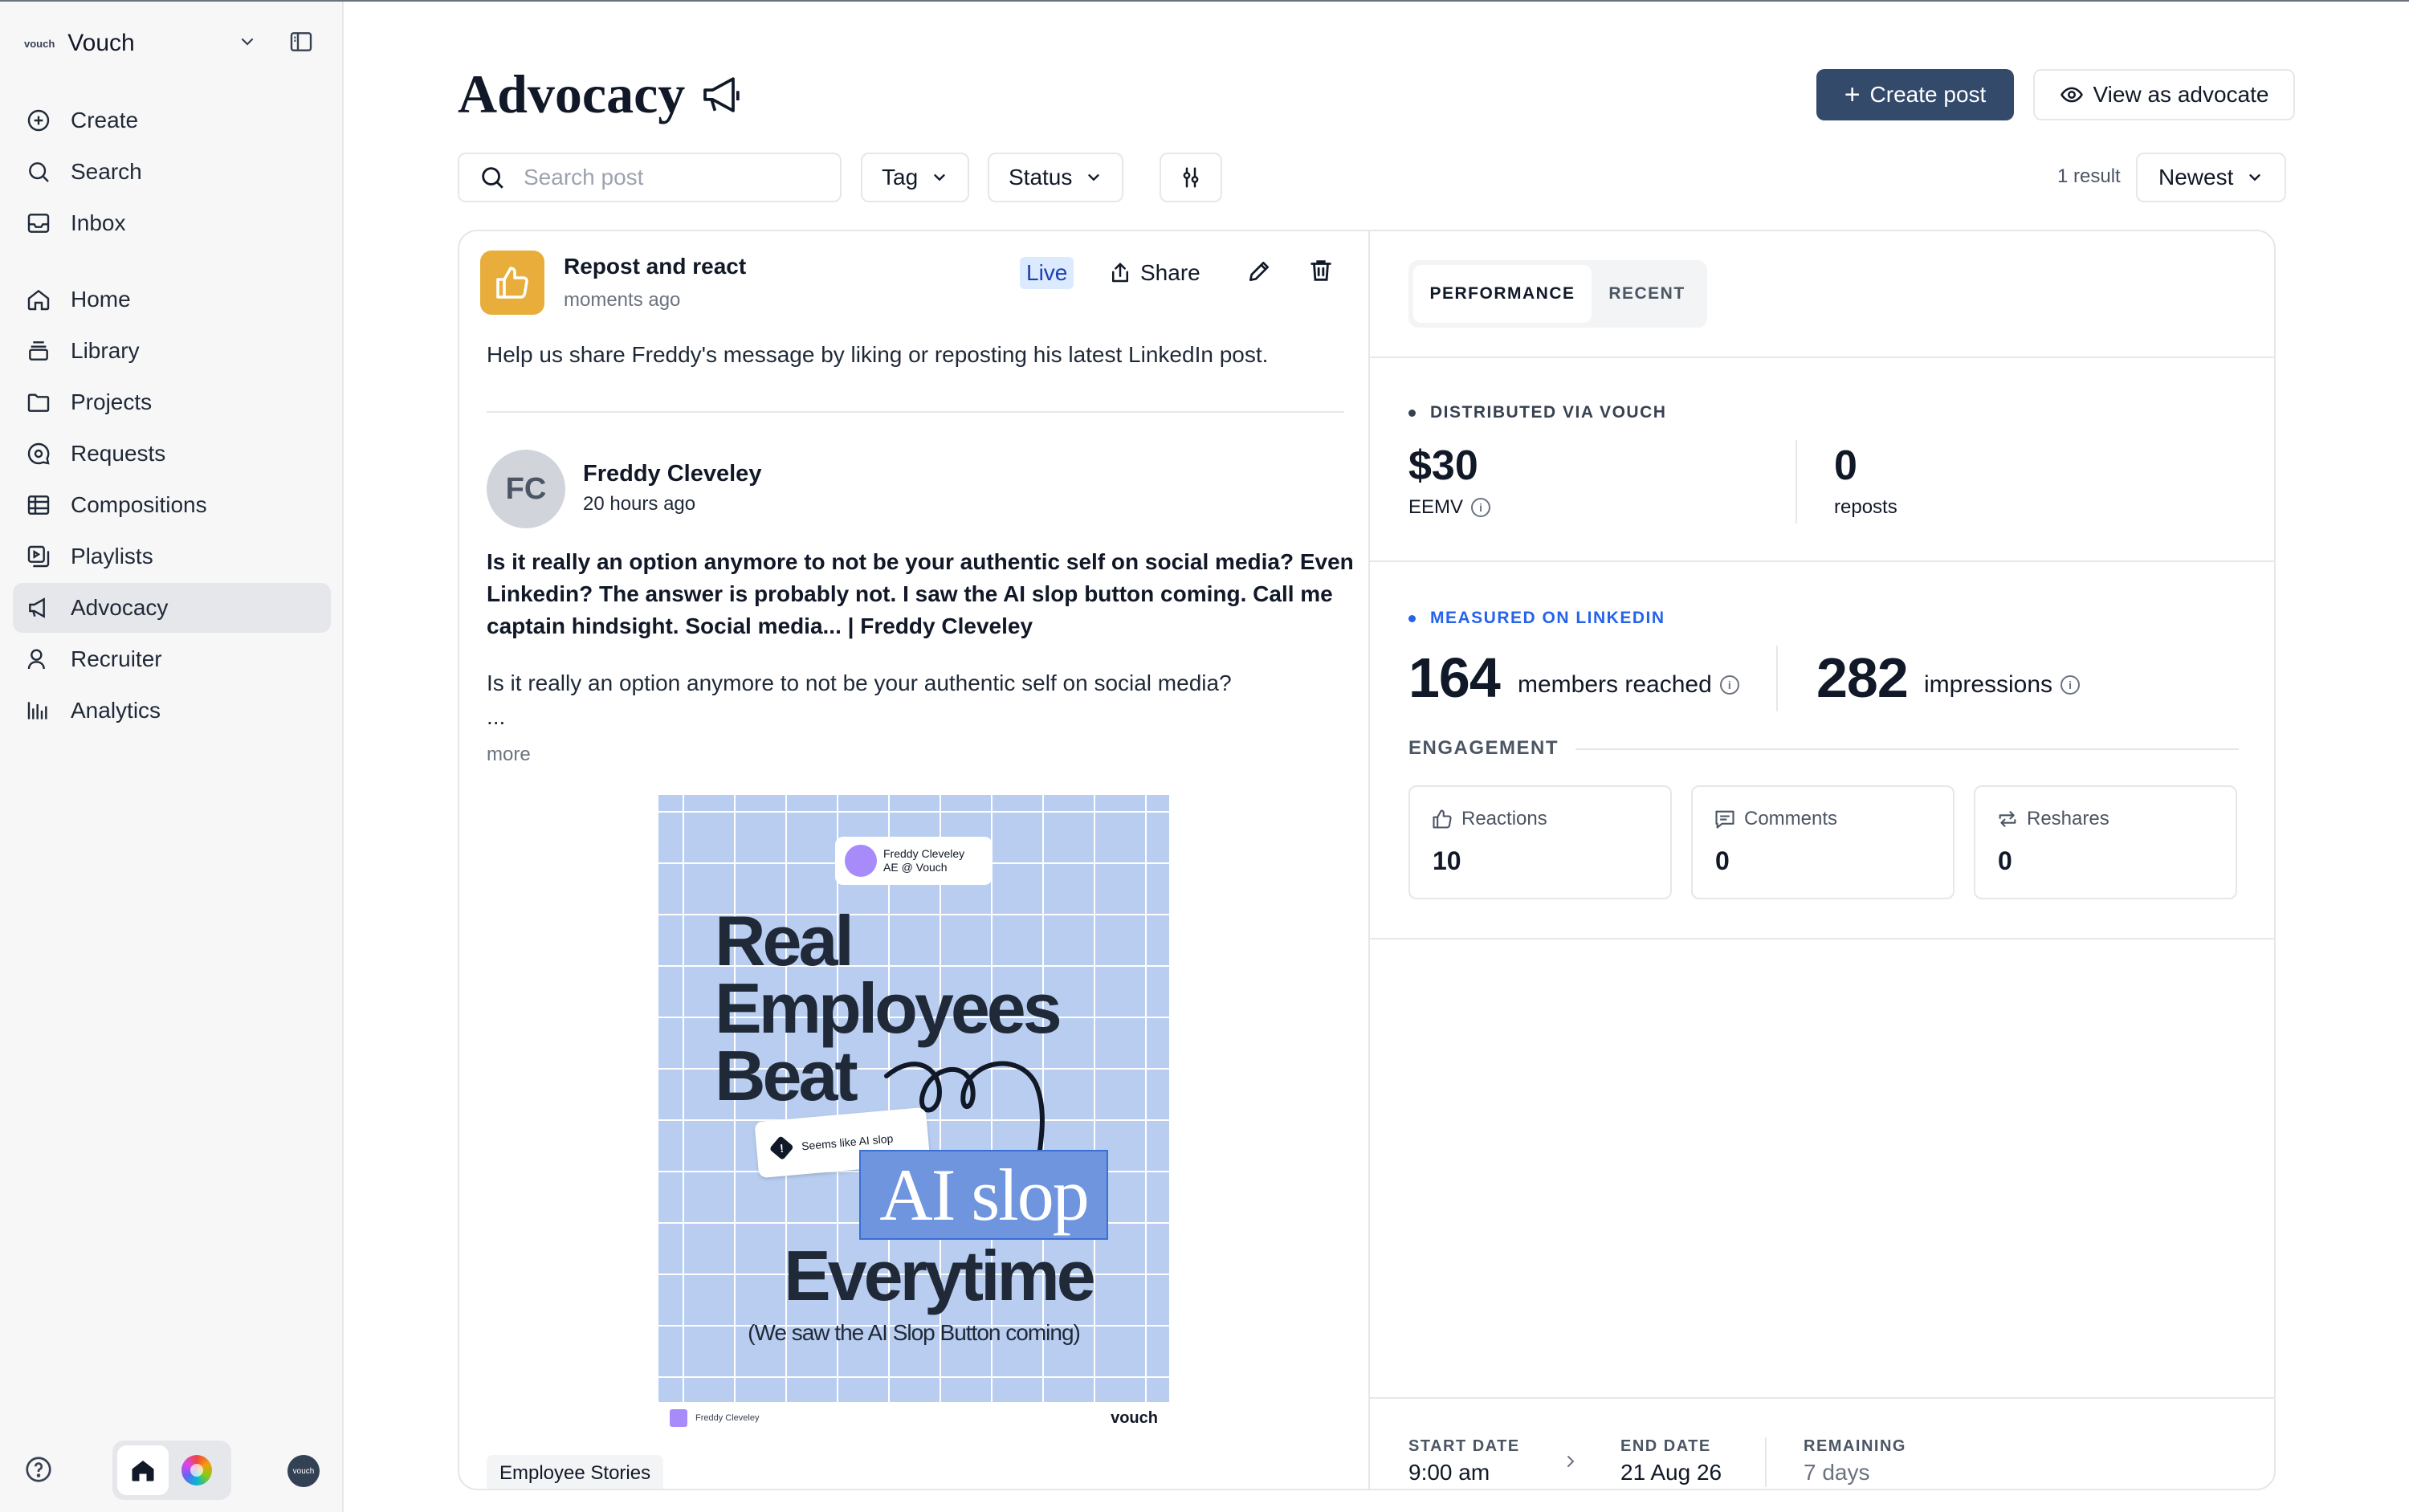 The width and height of the screenshot is (2409, 1512). I want to click on tab-recent: RECENT, so click(1647, 294).